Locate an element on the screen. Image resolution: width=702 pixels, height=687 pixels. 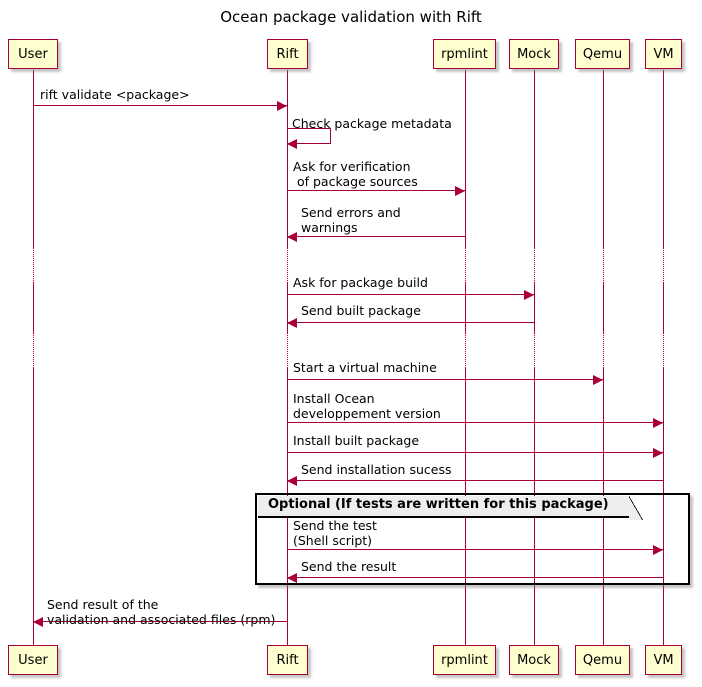
participant-mock-bottom: Mock is located at coordinates (534, 660).